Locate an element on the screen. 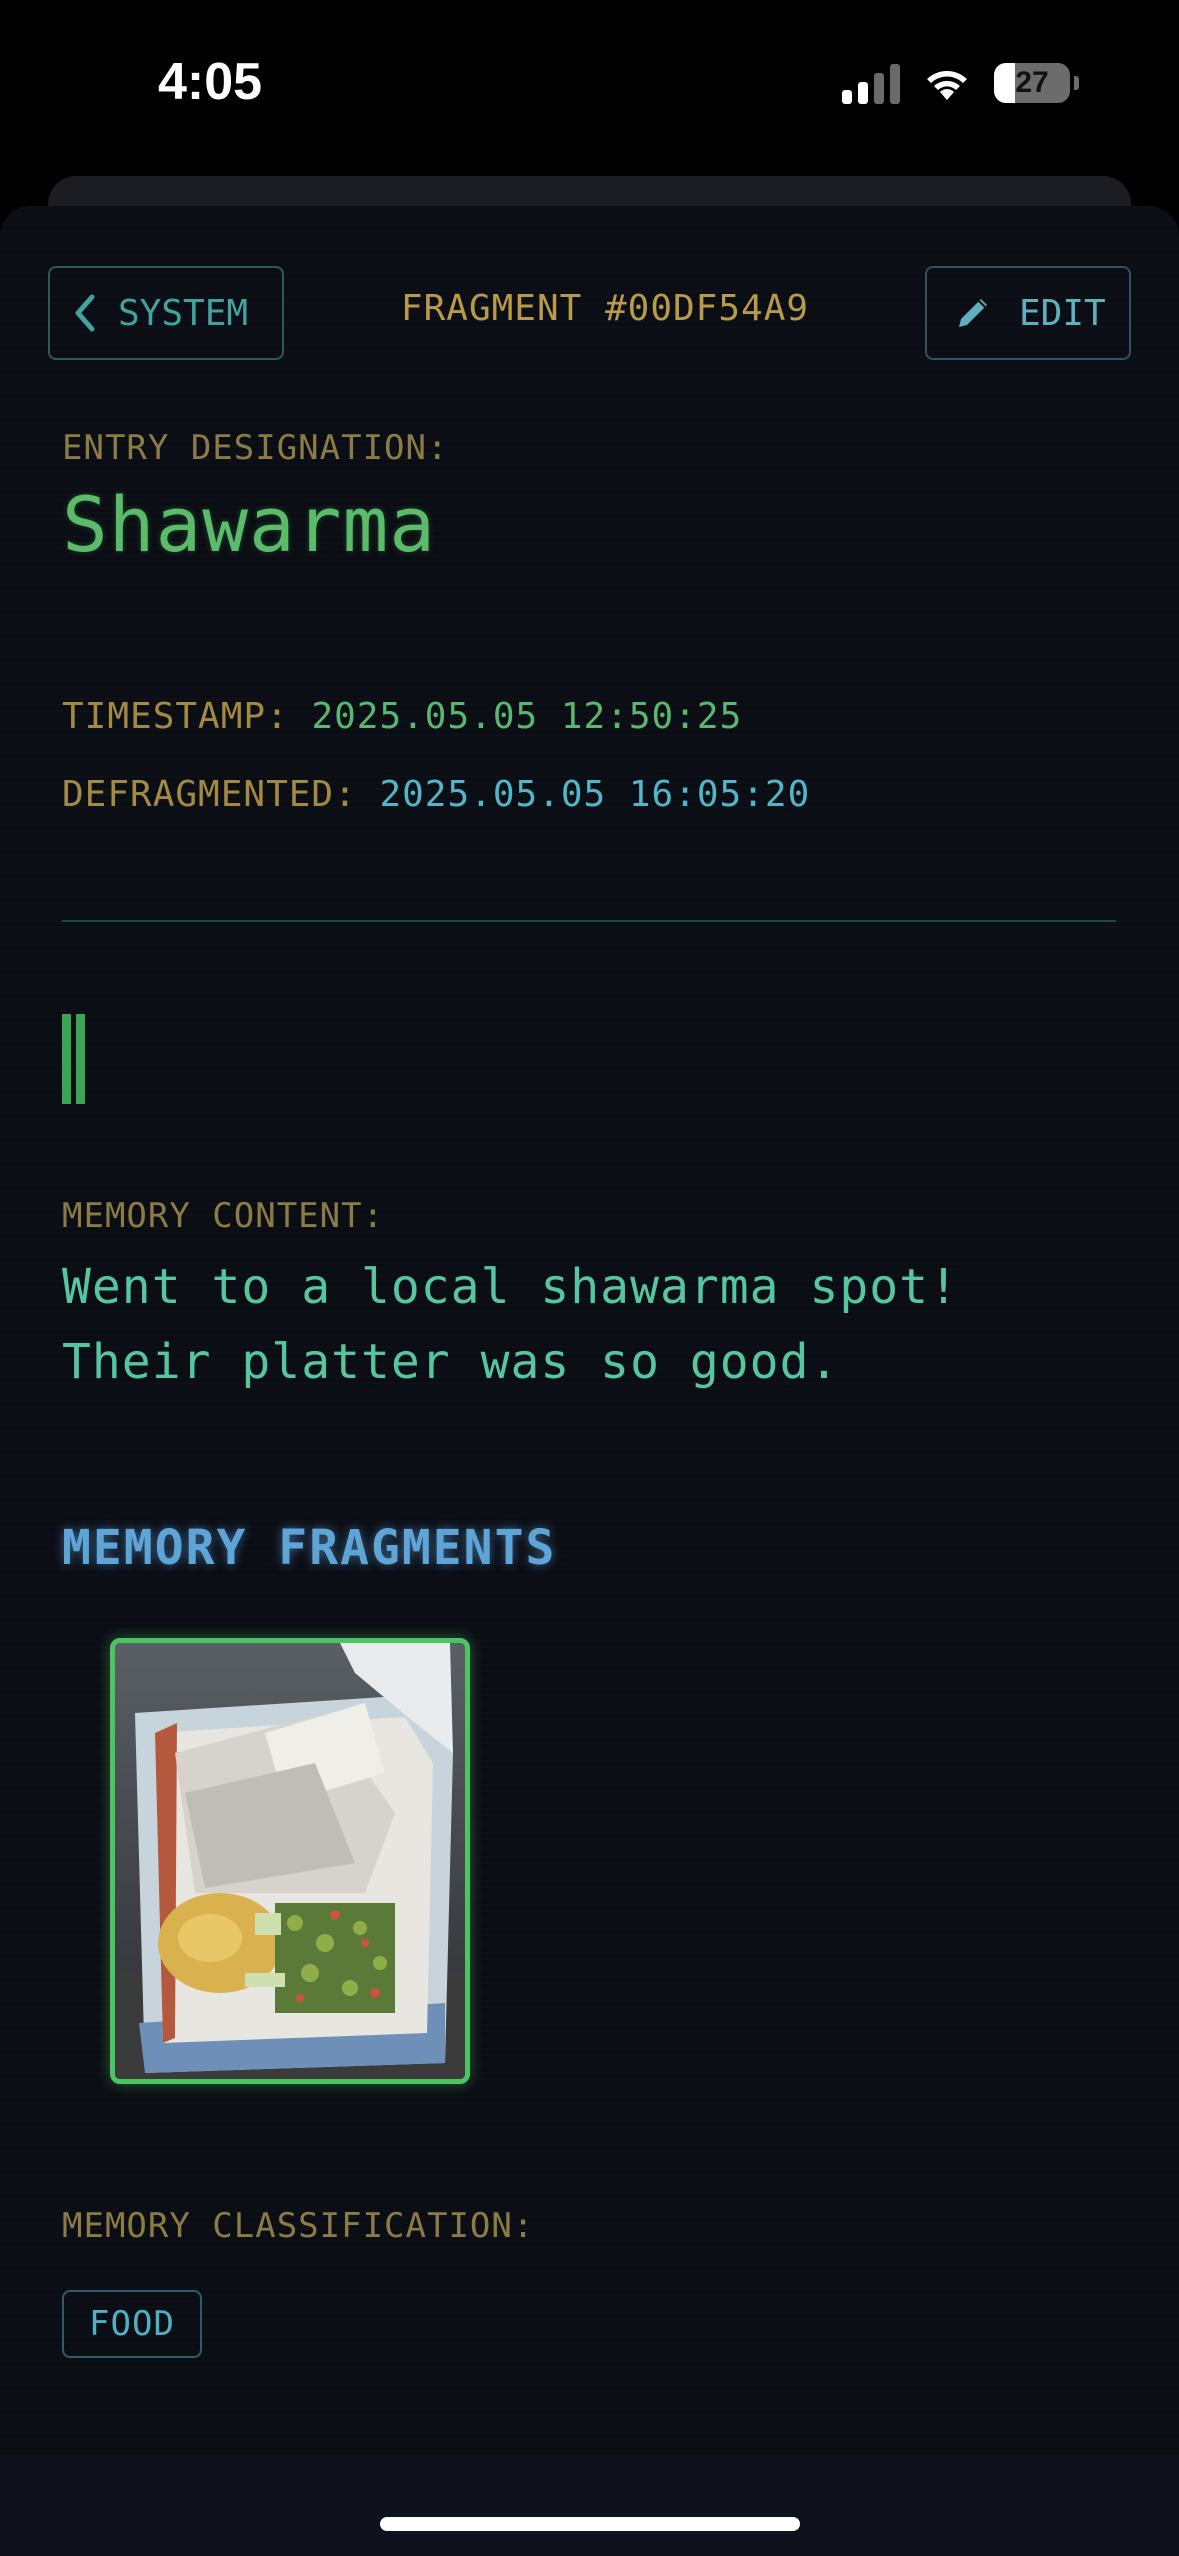 This screenshot has height=2556, width=1179. battery-icon: 27 is located at coordinates (1032, 83).